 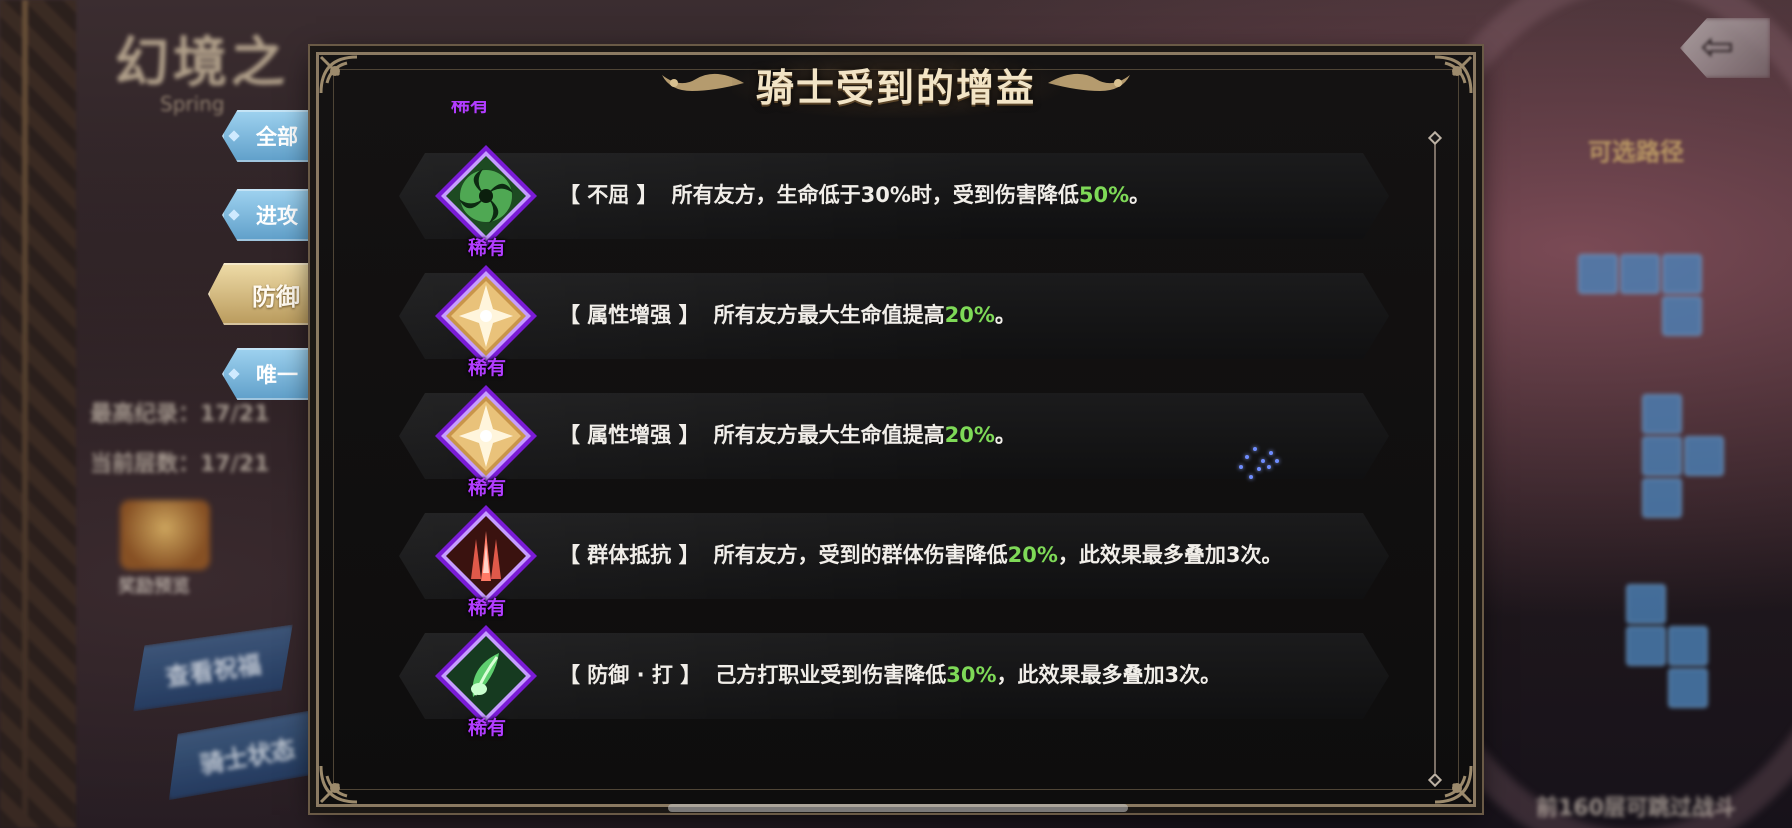 What do you see at coordinates (180, 414) in the screenshot?
I see `best-record: 最高纪录：17/21` at bounding box center [180, 414].